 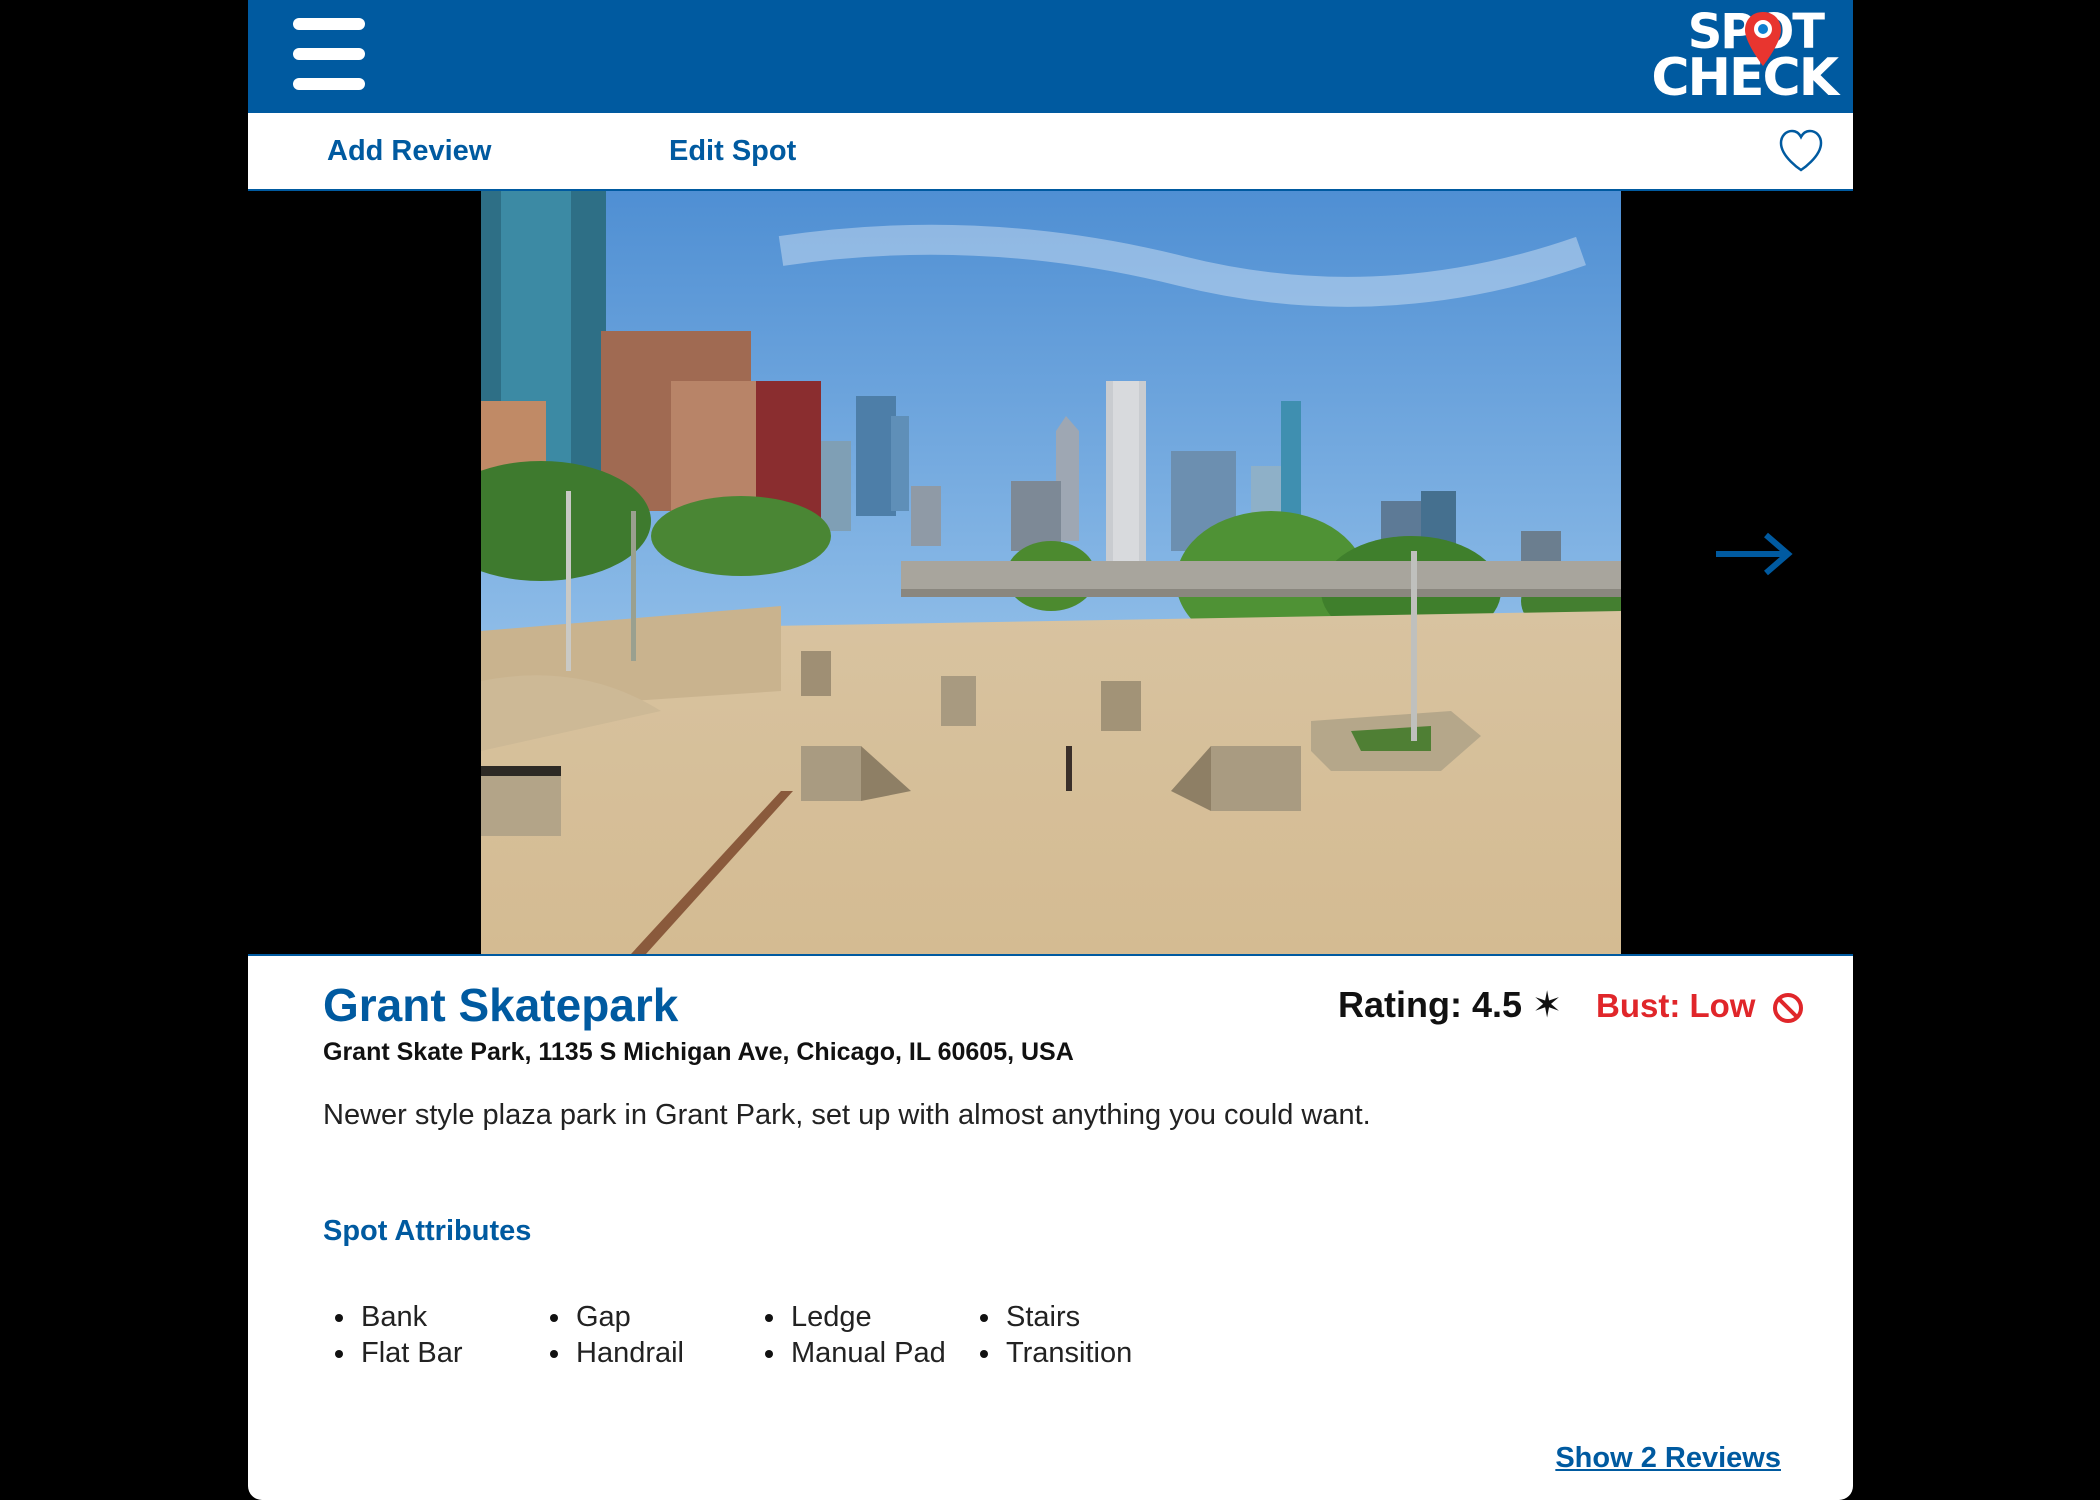 What do you see at coordinates (611, 1353) in the screenshot?
I see `attribute-item: Handrail` at bounding box center [611, 1353].